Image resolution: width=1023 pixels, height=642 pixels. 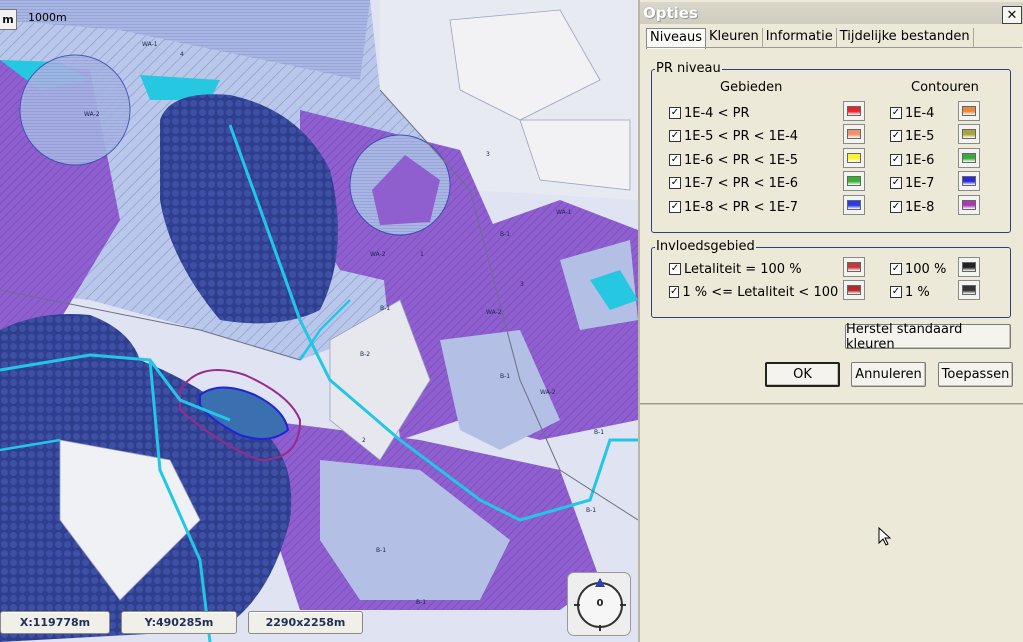 What do you see at coordinates (717, 113) in the screenshot?
I see `gebied-label: 1E-4 < PR` at bounding box center [717, 113].